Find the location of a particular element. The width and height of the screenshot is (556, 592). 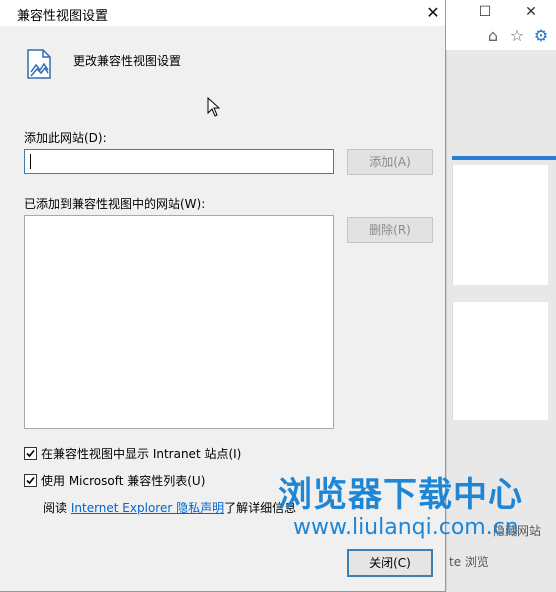

section-accent-bar is located at coordinates (504, 158).